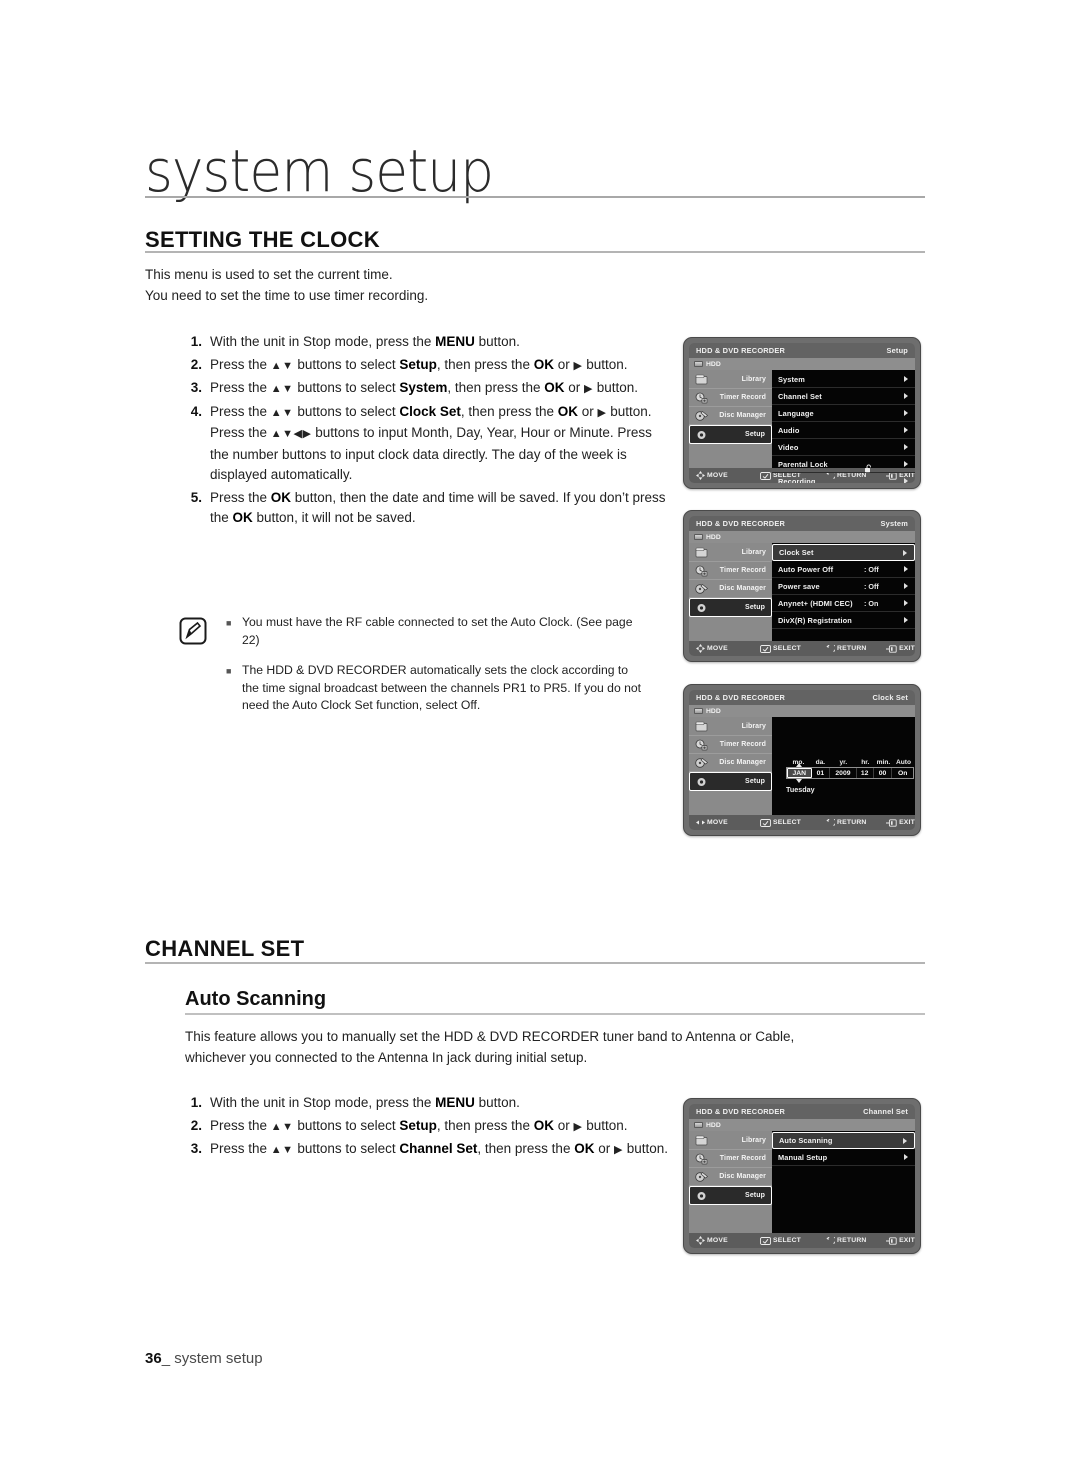 This screenshot has height=1472, width=1080. Describe the element at coordinates (713, 364) in the screenshot. I see `osd-hdd-label: HDD` at that location.